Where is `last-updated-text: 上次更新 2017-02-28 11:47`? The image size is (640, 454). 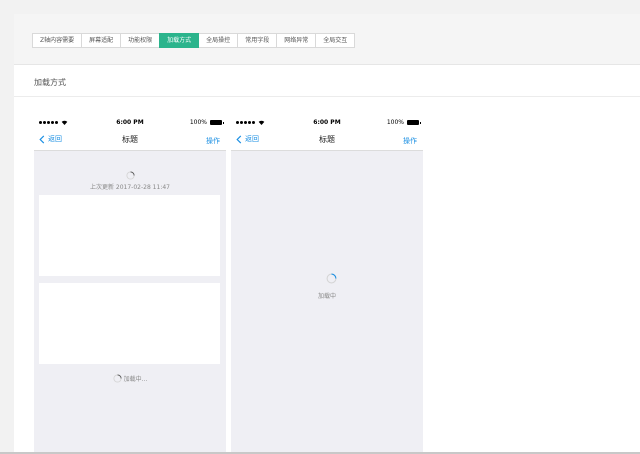
last-updated-text: 上次更新 2017-02-28 11:47 is located at coordinates (130, 187).